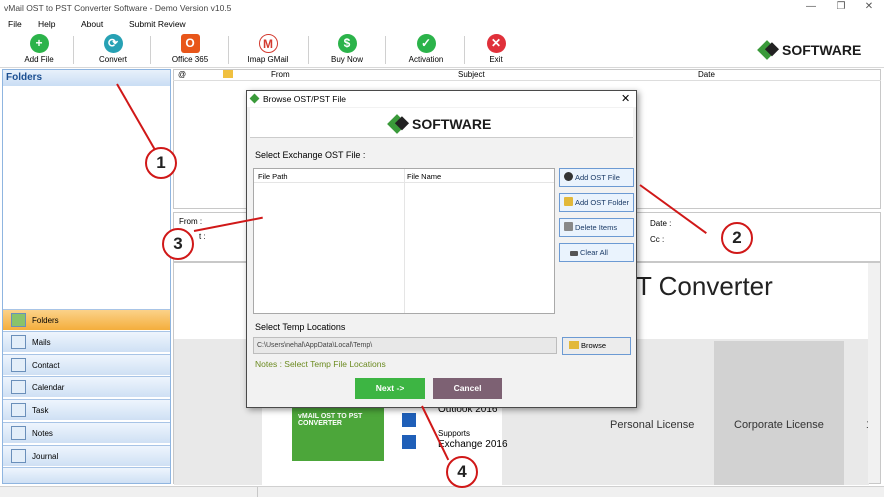 Image resolution: width=884 pixels, height=497 pixels. Describe the element at coordinates (18, 320) in the screenshot. I see `folder-icon` at that location.